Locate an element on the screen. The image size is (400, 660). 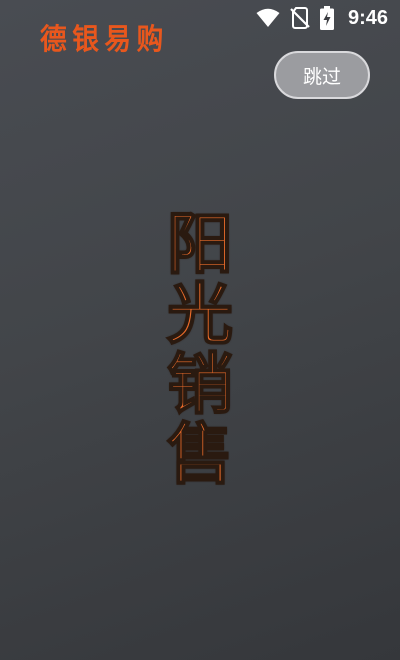
status-time: 9:46 is located at coordinates (367, 17).